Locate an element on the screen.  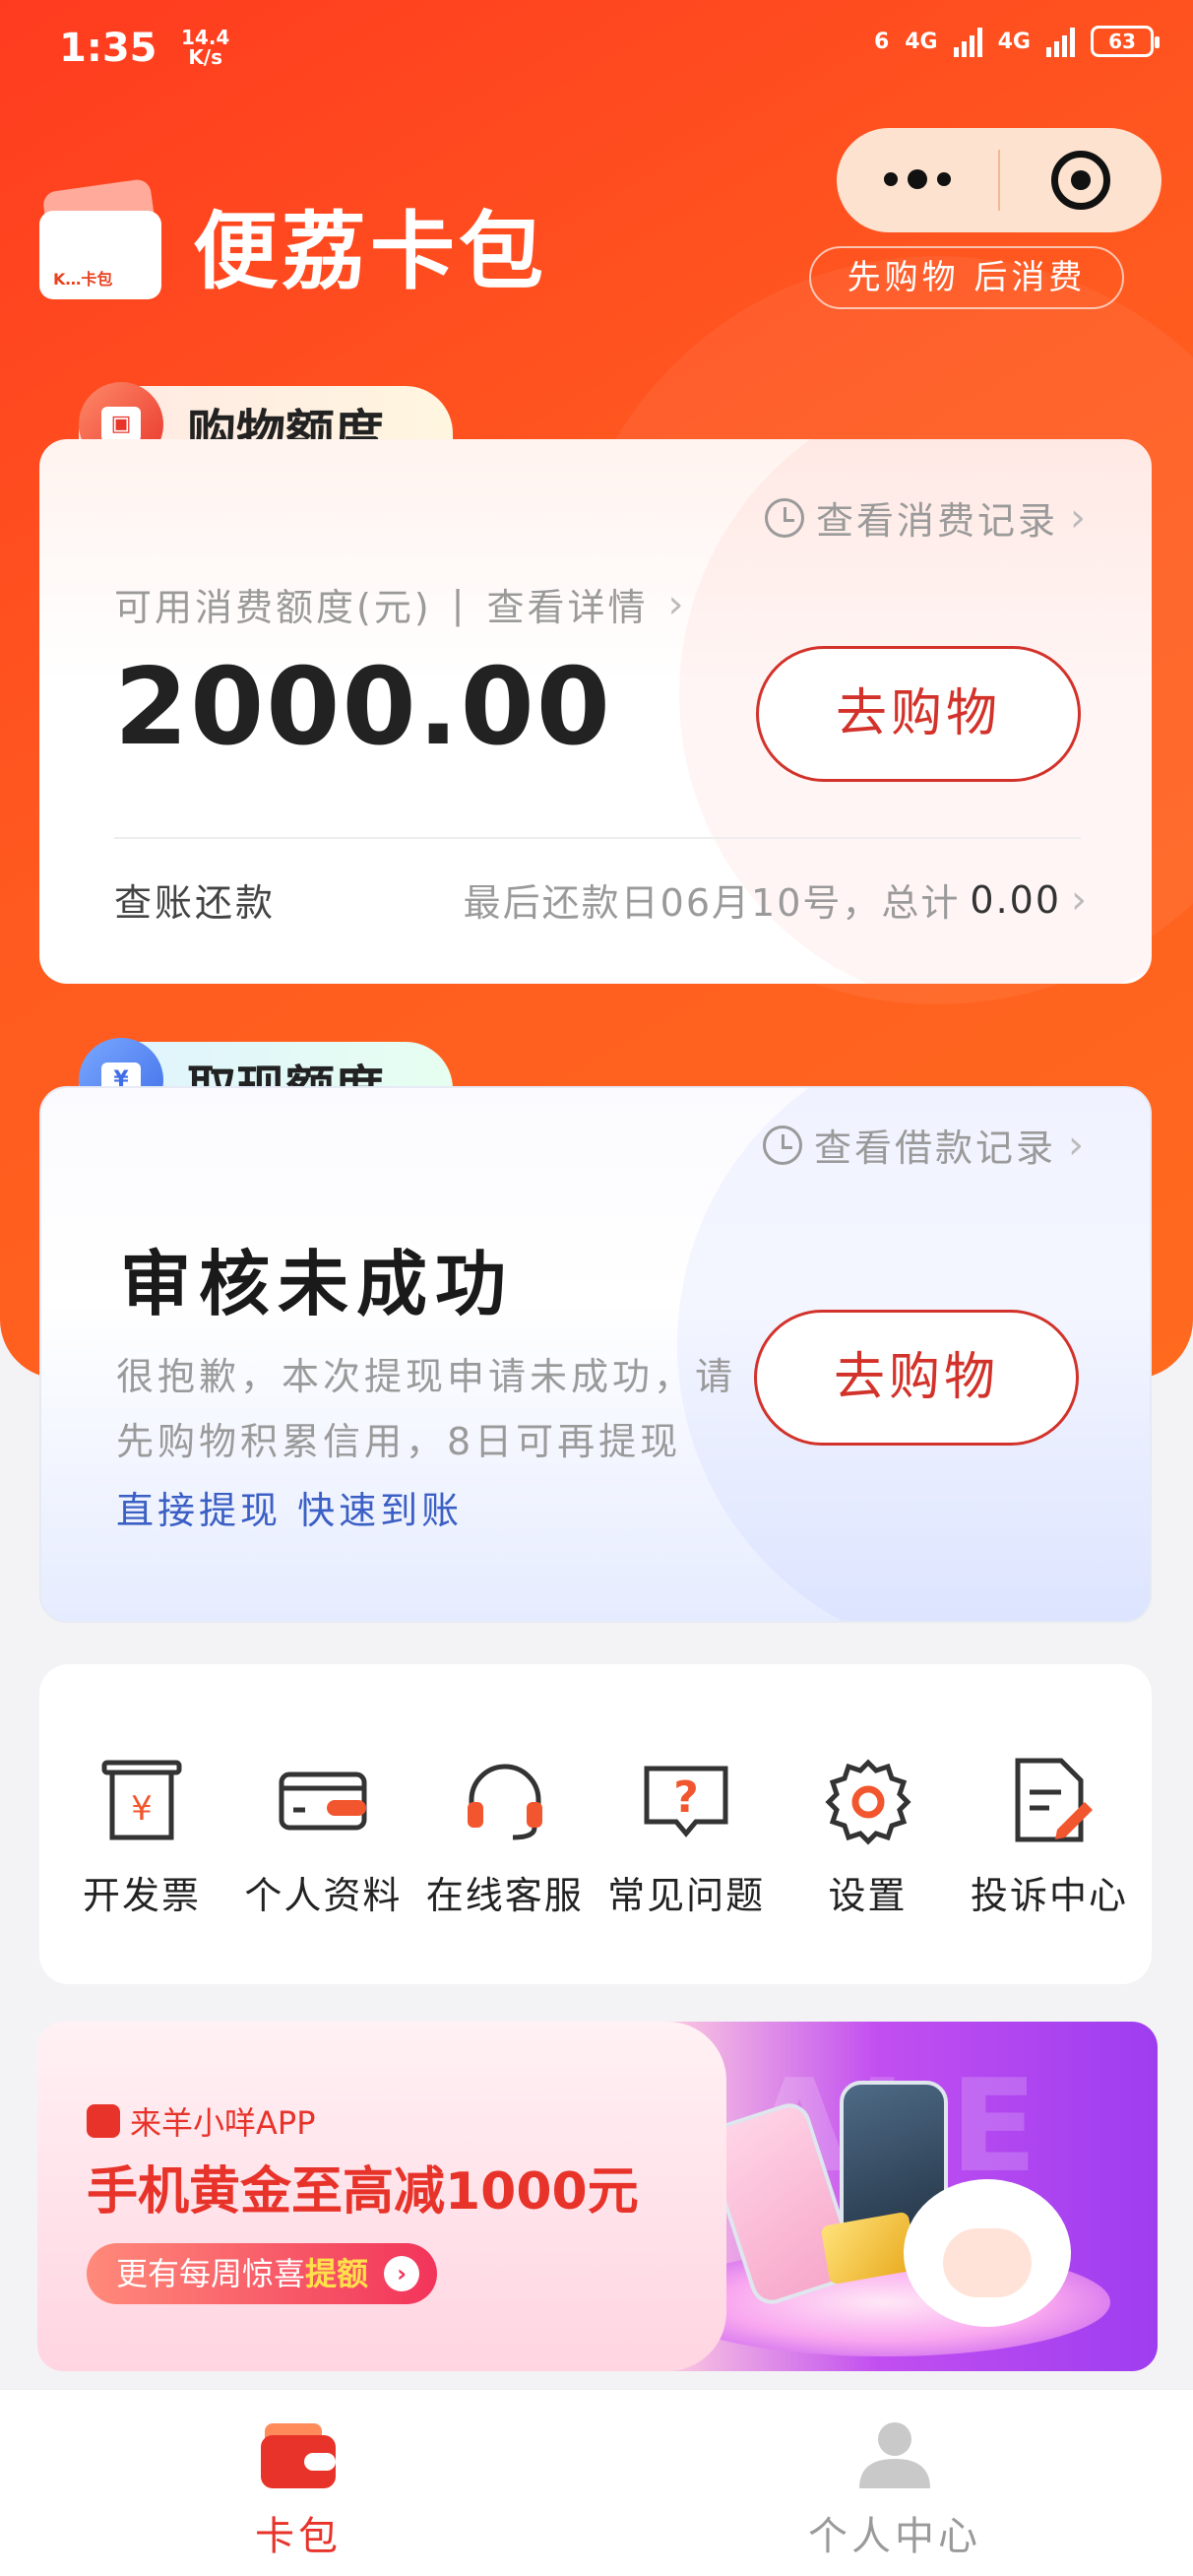
brand-name: 便荔卡包 is located at coordinates (370, 252).